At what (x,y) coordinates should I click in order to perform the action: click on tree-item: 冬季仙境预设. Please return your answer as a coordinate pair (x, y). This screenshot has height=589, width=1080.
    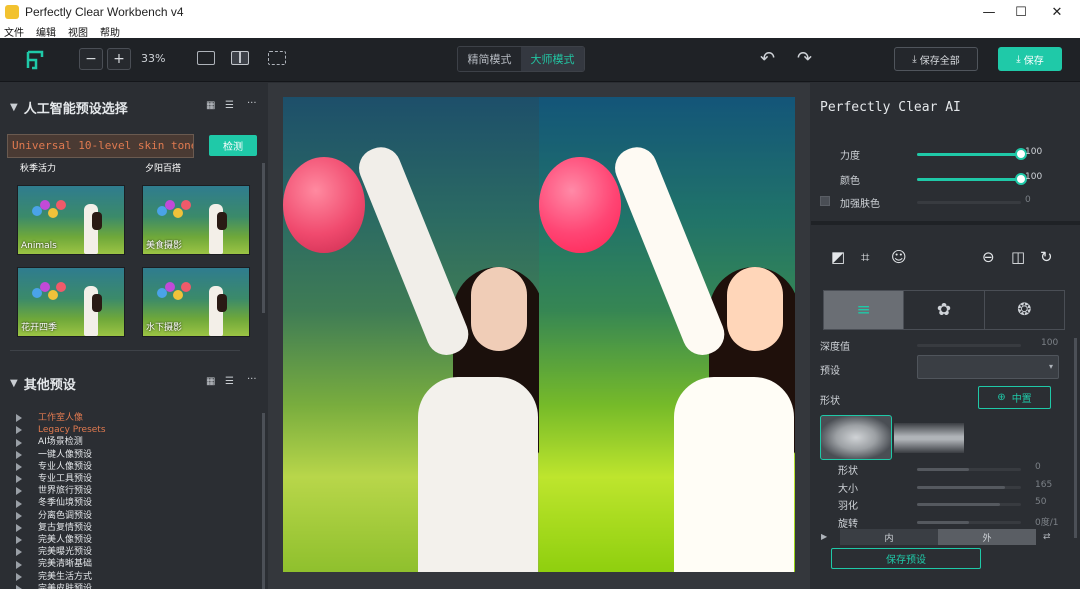
    Looking at the image, I should click on (61, 503).